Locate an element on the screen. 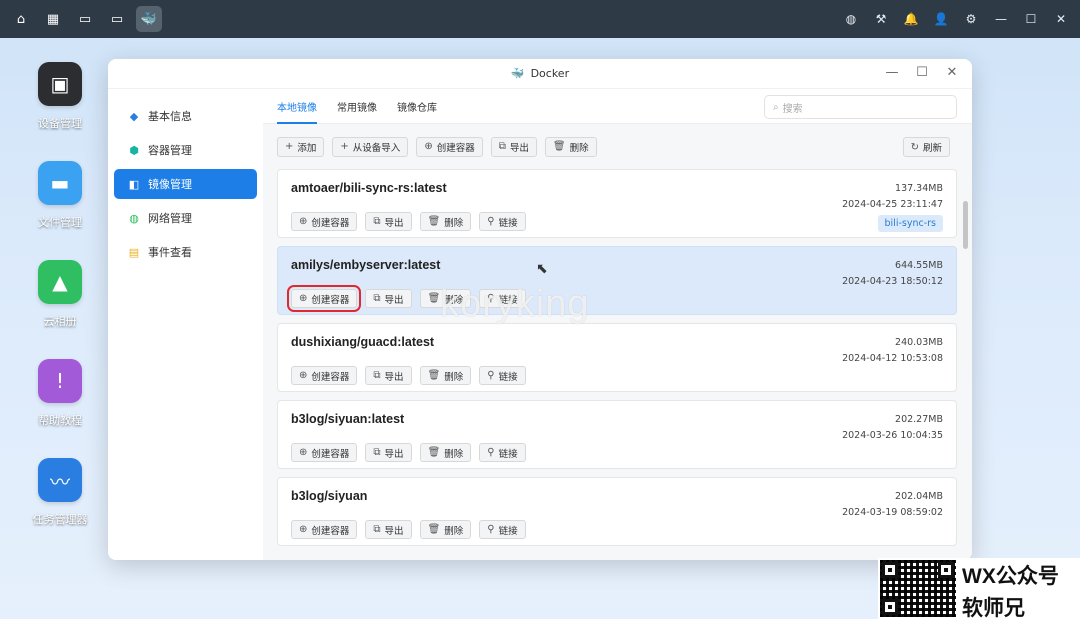 The width and height of the screenshot is (1080, 619). window-titlebar: 🐳 Docker — ☐ ✕ is located at coordinates (540, 74).